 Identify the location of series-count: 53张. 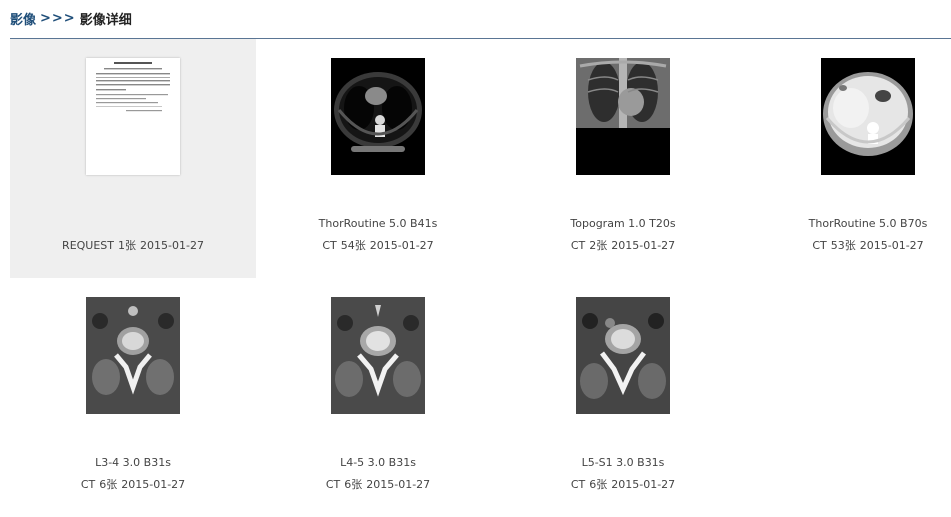
(843, 245).